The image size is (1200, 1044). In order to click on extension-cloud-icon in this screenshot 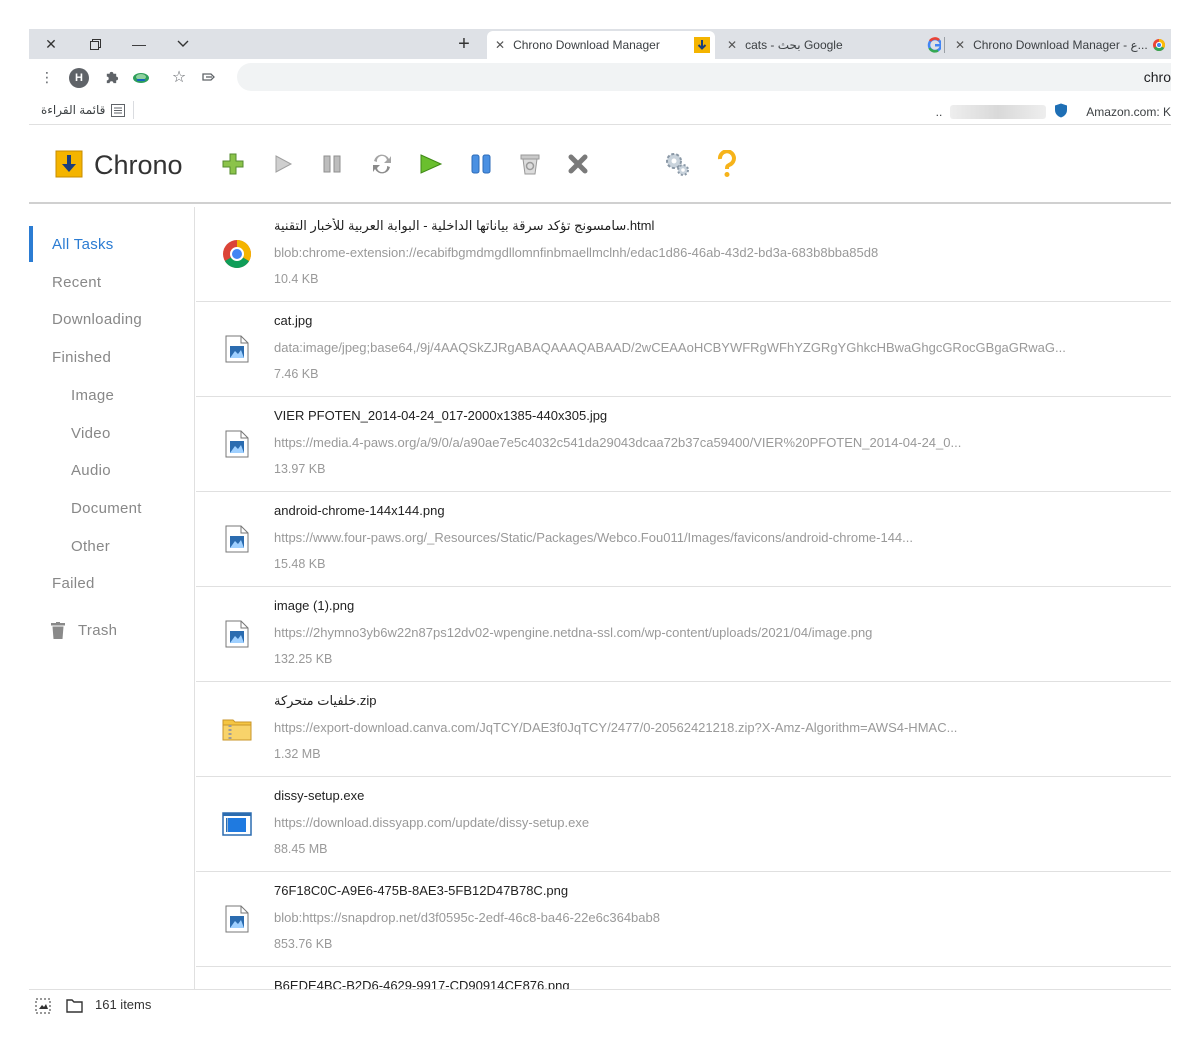, I will do `click(141, 77)`.